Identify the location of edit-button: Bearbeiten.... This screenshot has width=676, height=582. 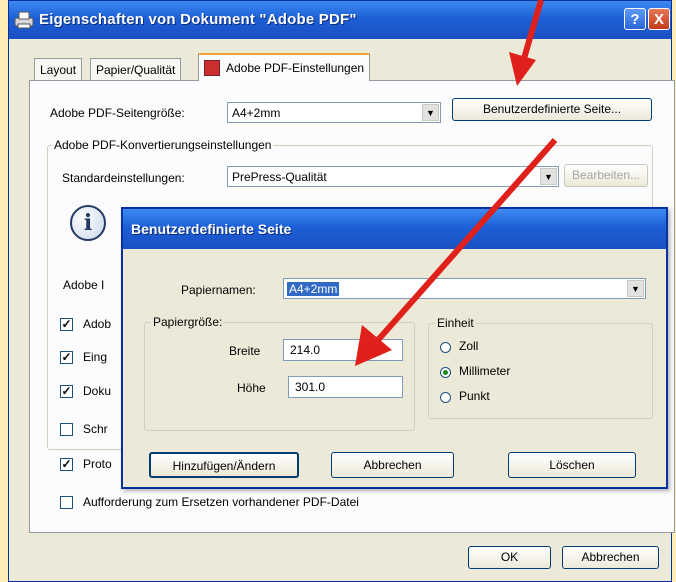
(606, 175).